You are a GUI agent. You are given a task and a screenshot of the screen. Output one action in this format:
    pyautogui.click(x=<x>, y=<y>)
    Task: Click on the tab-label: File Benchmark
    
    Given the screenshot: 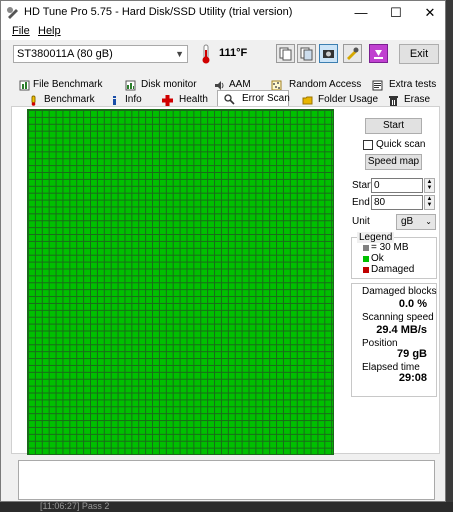 What is the action you would take?
    pyautogui.click(x=68, y=84)
    